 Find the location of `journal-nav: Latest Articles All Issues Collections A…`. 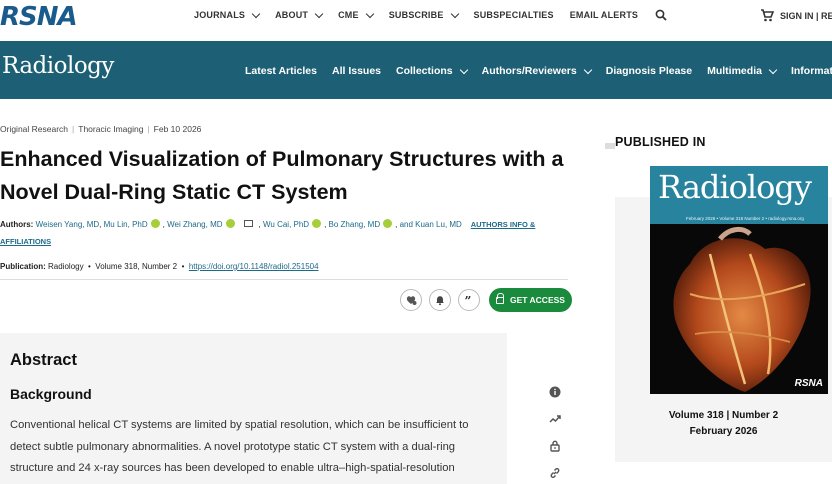

journal-nav: Latest Articles All Issues Collections A… is located at coordinates (538, 71).